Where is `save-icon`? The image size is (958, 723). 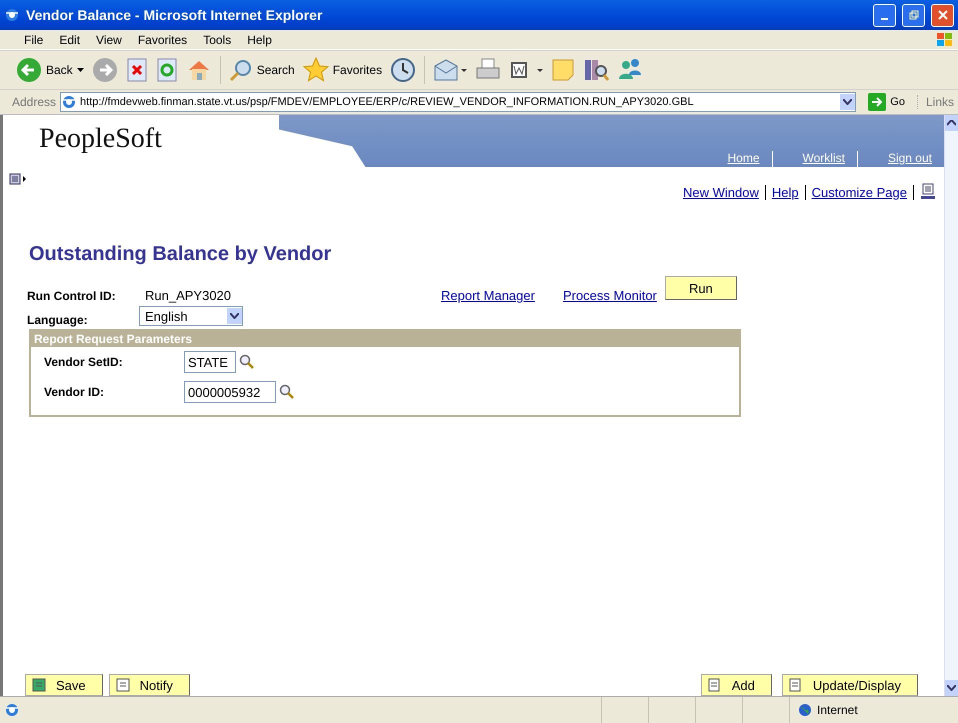 save-icon is located at coordinates (39, 685).